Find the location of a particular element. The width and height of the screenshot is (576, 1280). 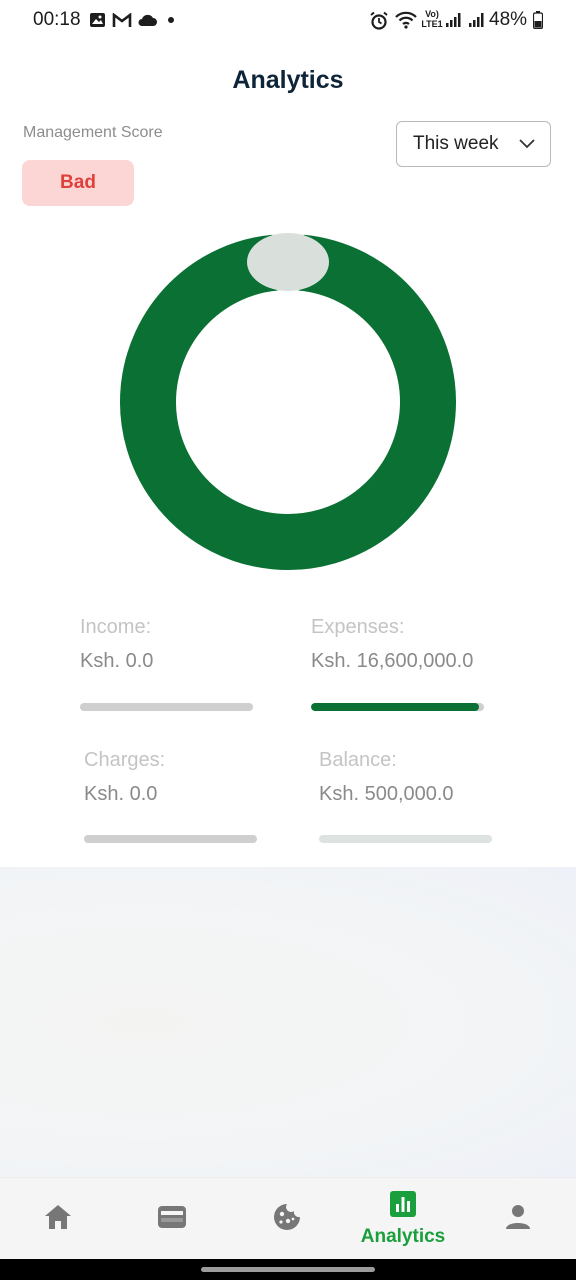

charges-label: Charges: is located at coordinates (125, 760).